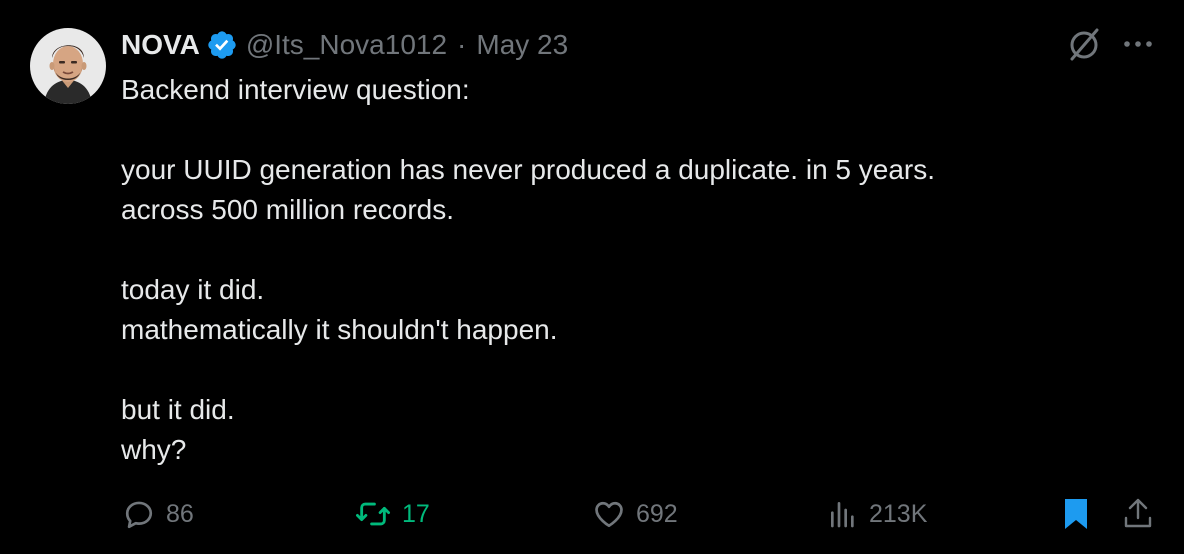 The width and height of the screenshot is (1184, 554). Describe the element at coordinates (898, 513) in the screenshot. I see `views-count: 213K` at that location.